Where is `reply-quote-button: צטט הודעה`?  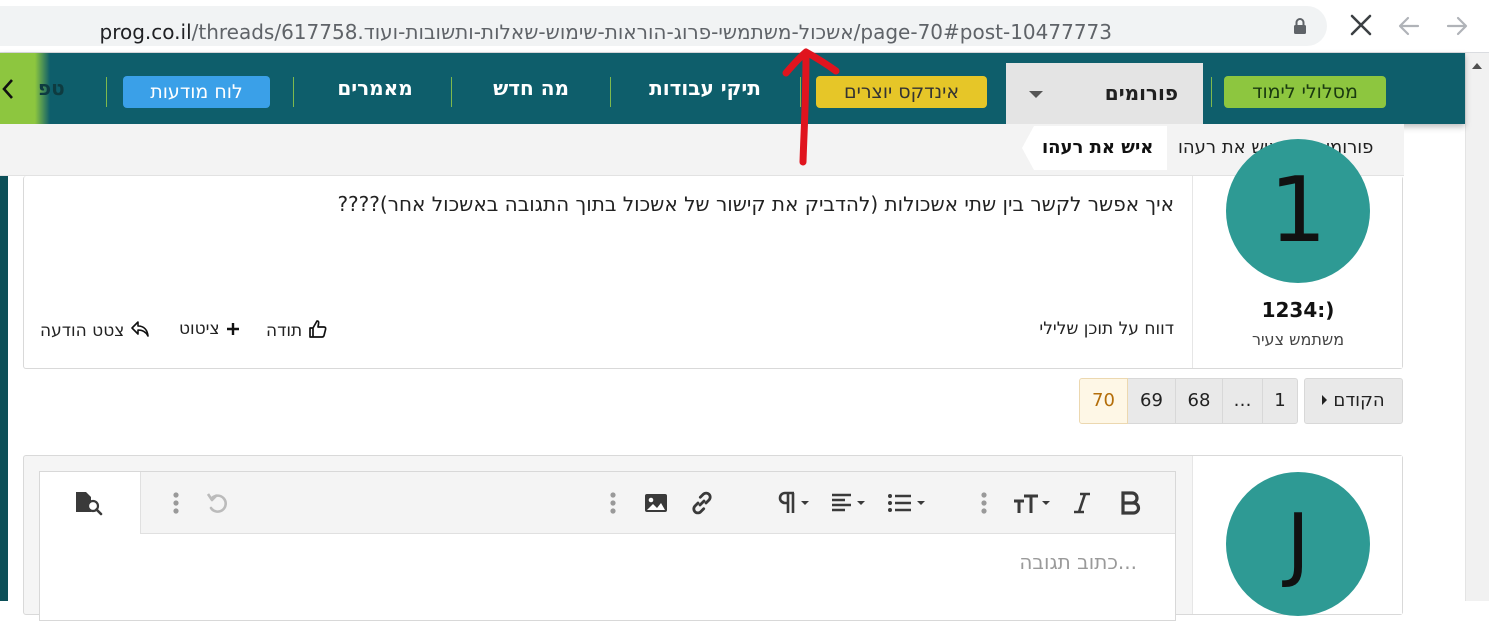
reply-quote-button: צטט הודעה is located at coordinates (95, 330).